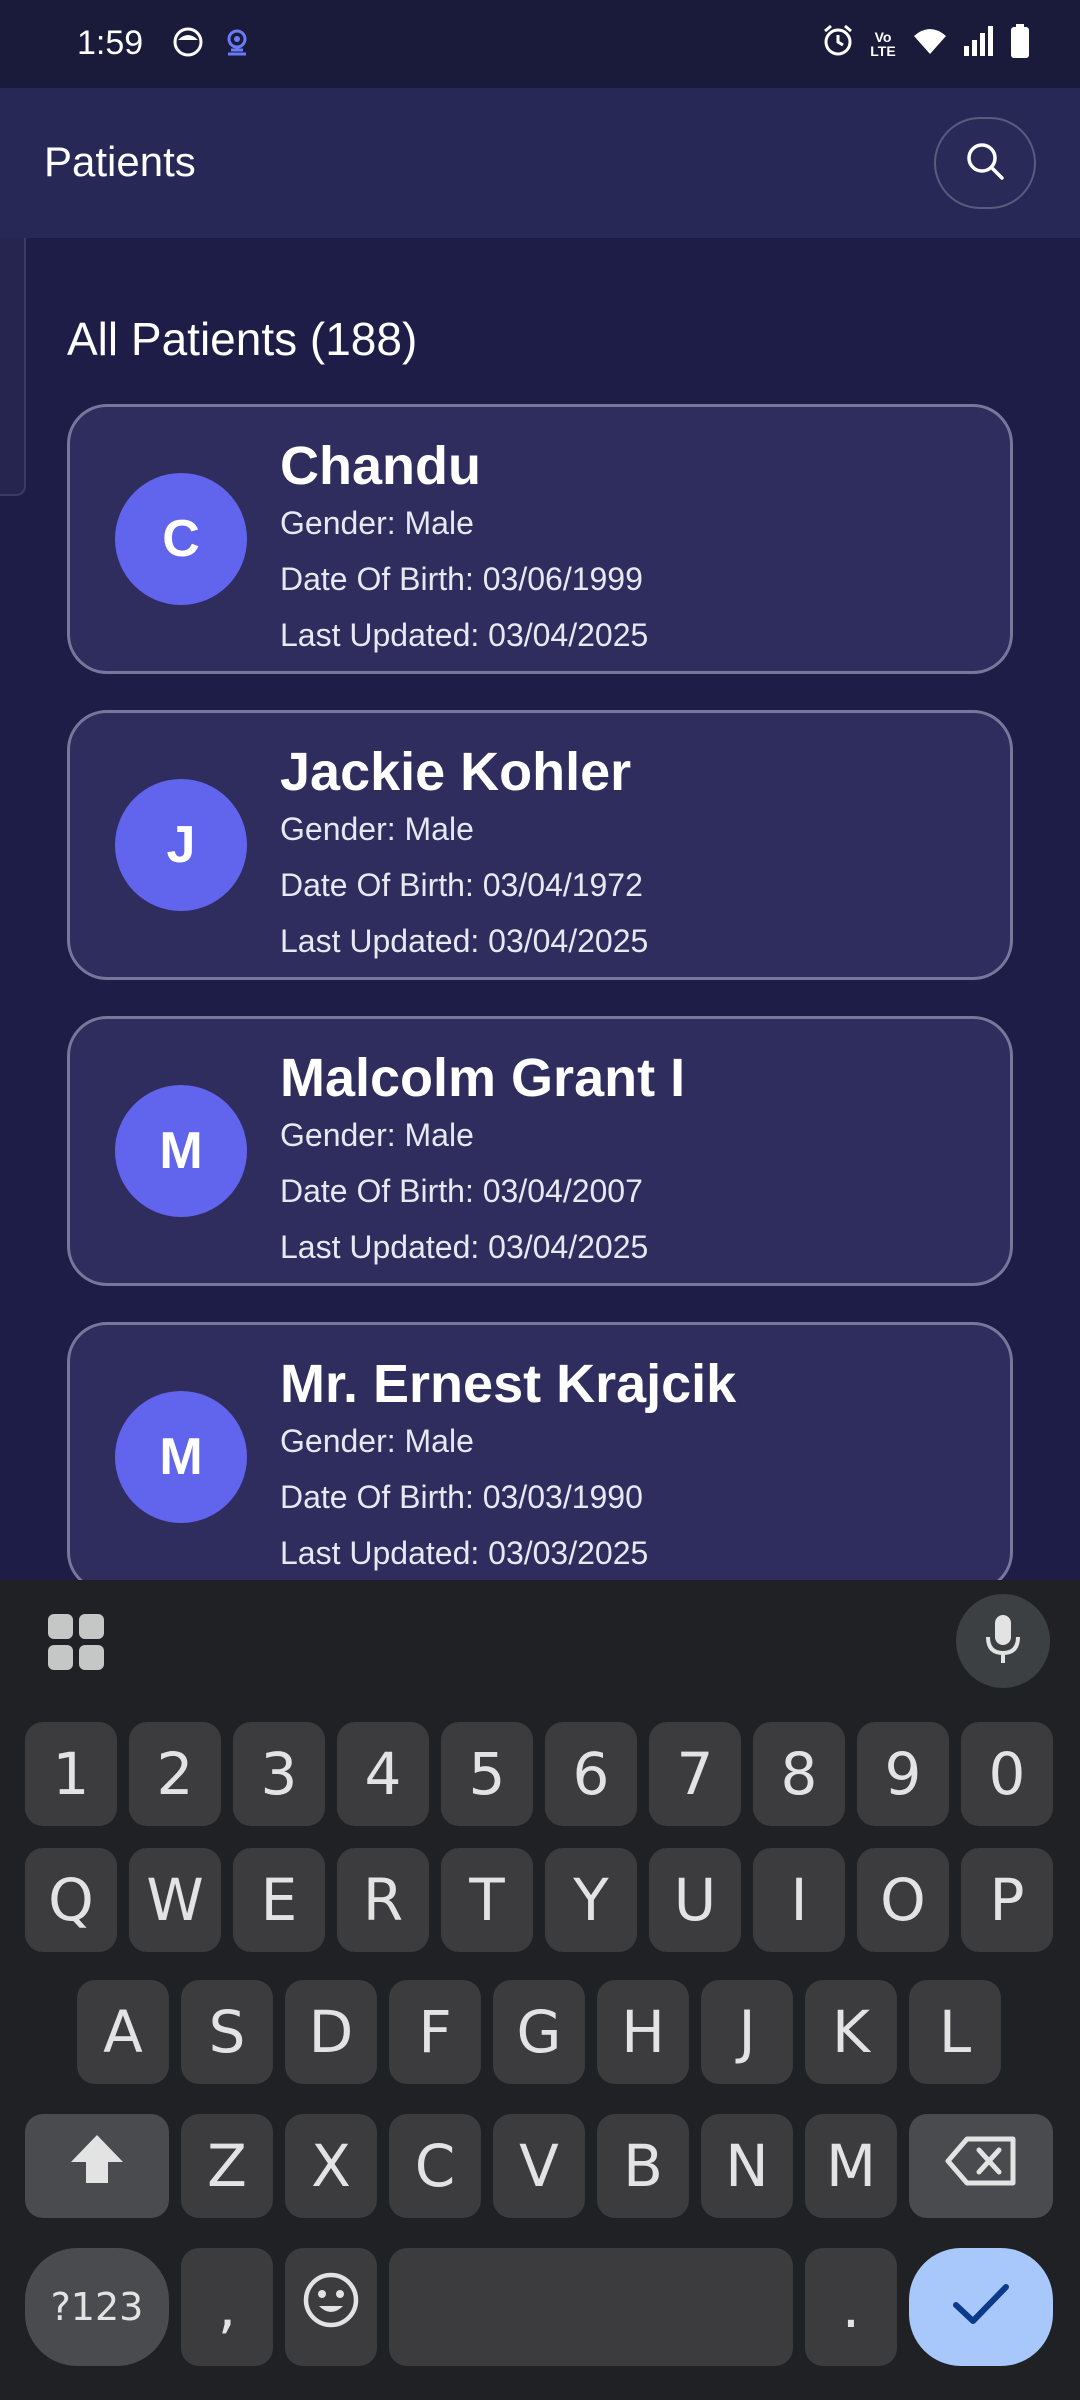  I want to click on key-b: B, so click(643, 2166).